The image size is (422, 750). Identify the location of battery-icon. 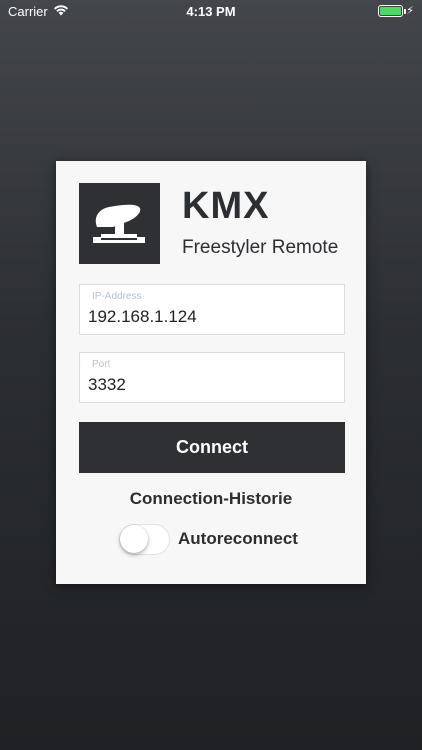
(392, 11).